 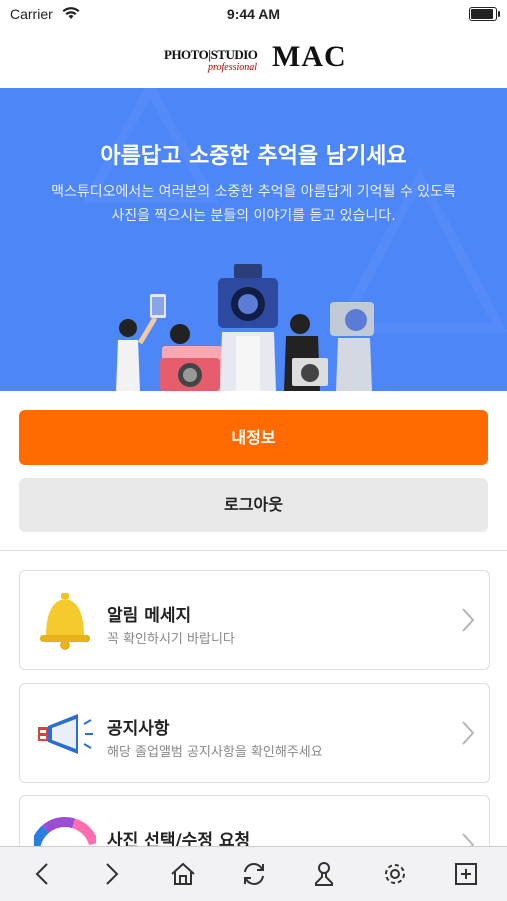 I want to click on menu-item-title: 공지사항, so click(x=138, y=729).